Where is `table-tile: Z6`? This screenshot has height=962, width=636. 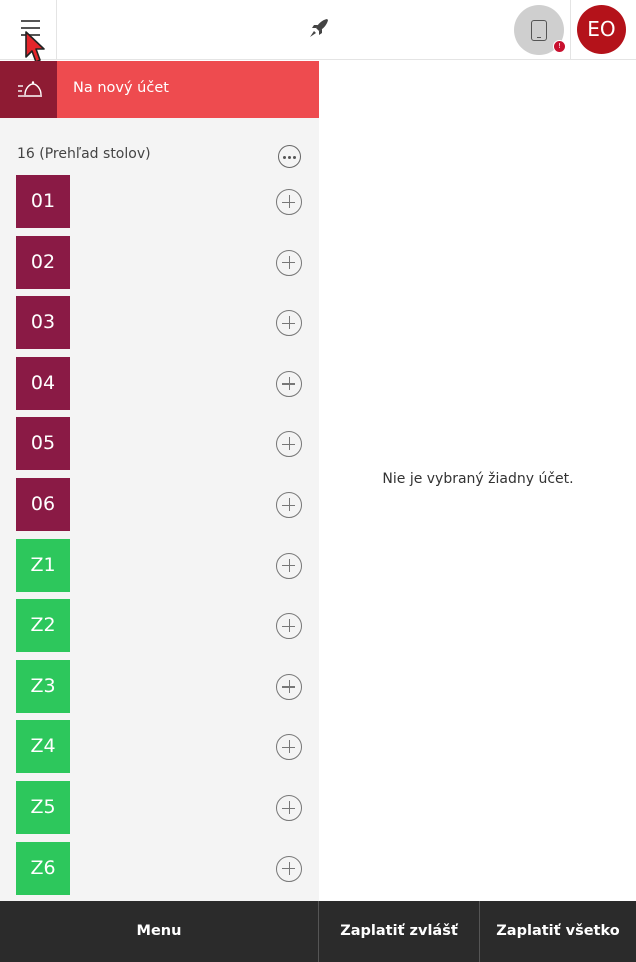
table-tile: Z6 is located at coordinates (43, 868).